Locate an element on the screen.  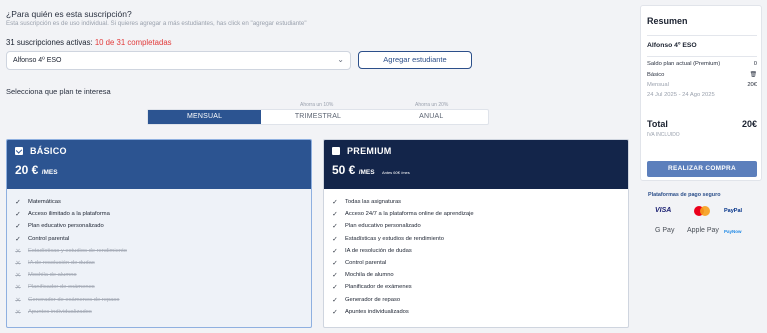
tab-trimestral: TRIMESTRAL is located at coordinates (317, 117).